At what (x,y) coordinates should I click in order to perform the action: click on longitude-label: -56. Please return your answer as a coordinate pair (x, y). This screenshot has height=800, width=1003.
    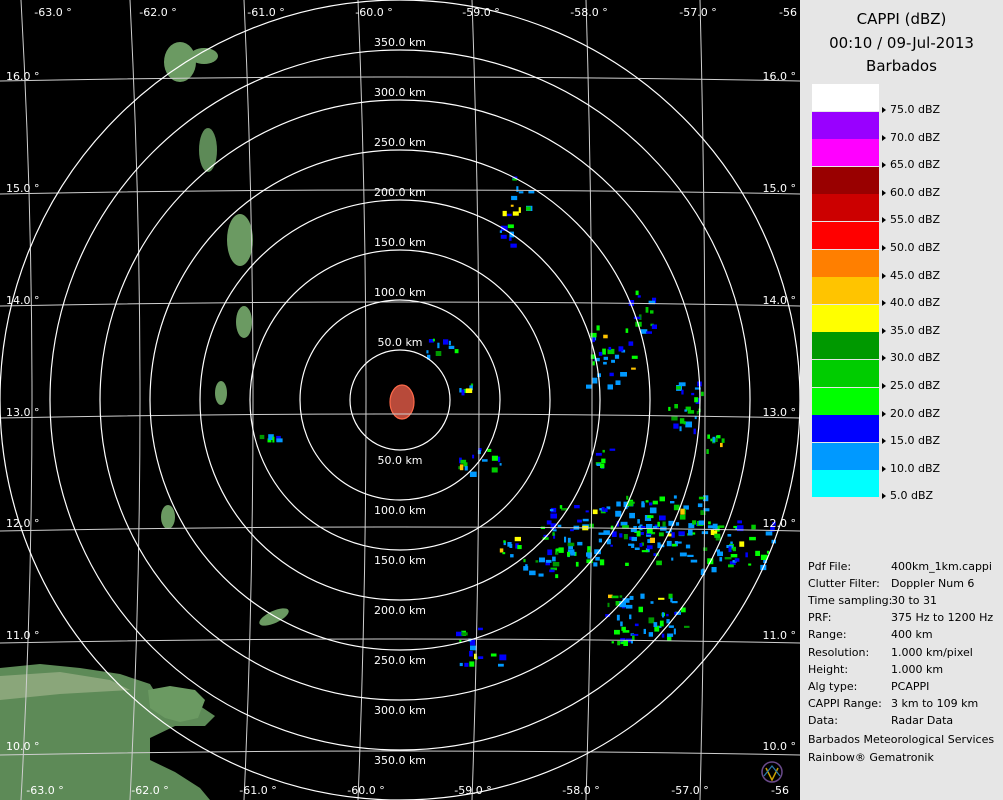
    Looking at the image, I should click on (780, 790).